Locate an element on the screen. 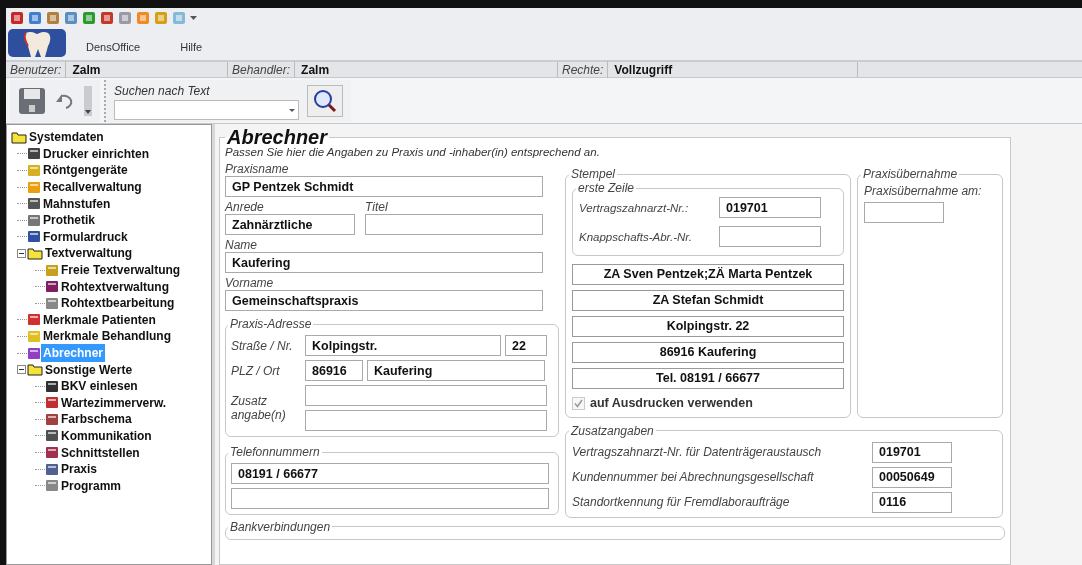  text-field: Kolpingstr. is located at coordinates (403, 345).